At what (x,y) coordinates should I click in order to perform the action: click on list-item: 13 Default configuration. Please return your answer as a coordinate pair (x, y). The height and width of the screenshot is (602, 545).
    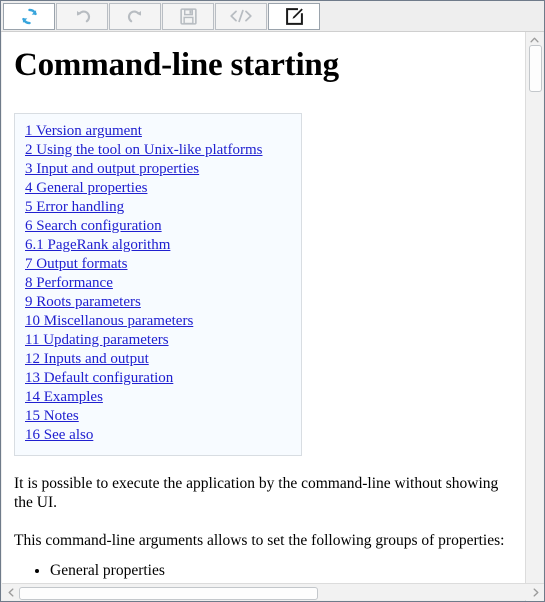
    Looking at the image, I should click on (158, 378).